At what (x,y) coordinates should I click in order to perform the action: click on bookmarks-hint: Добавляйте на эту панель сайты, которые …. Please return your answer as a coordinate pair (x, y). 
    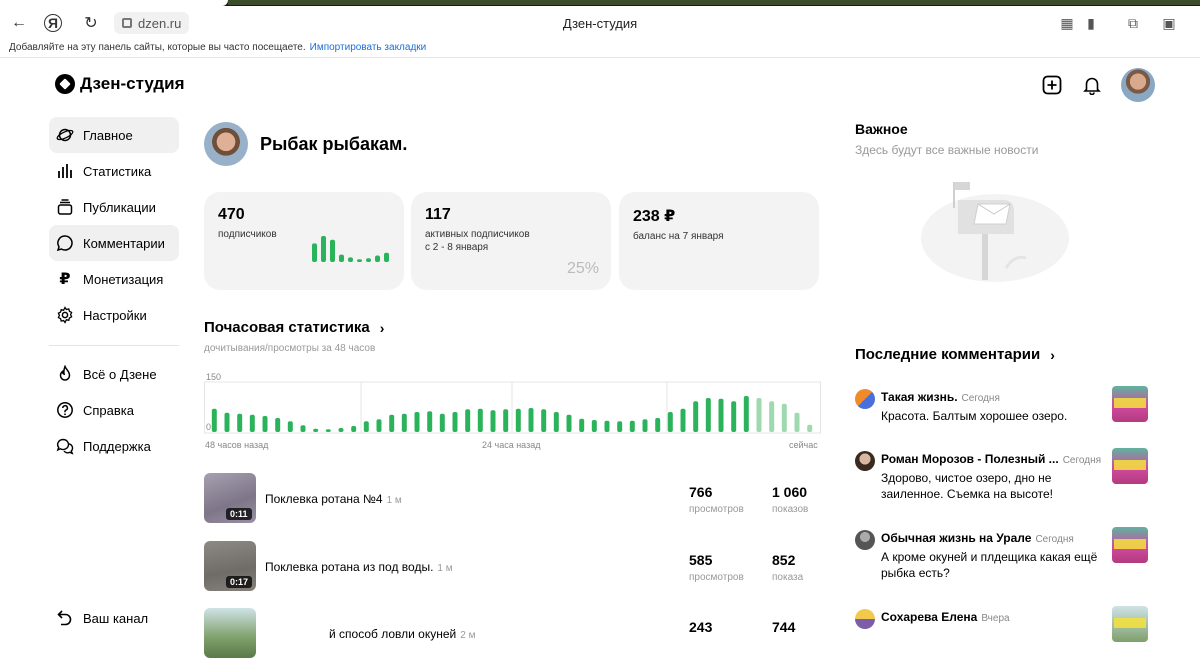
    Looking at the image, I should click on (157, 47).